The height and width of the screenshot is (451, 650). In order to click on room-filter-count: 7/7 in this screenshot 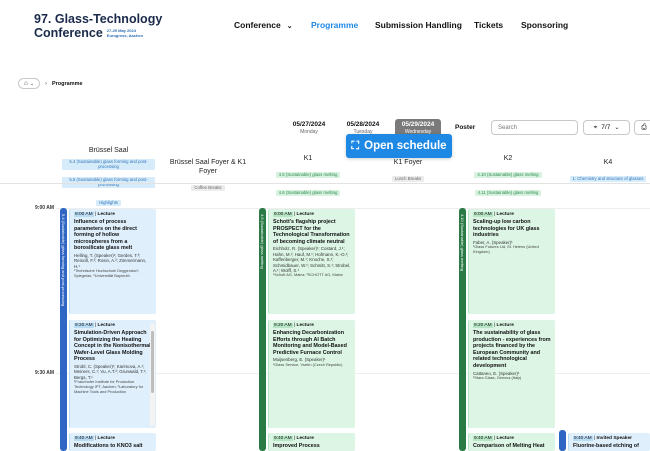, I will do `click(606, 127)`.